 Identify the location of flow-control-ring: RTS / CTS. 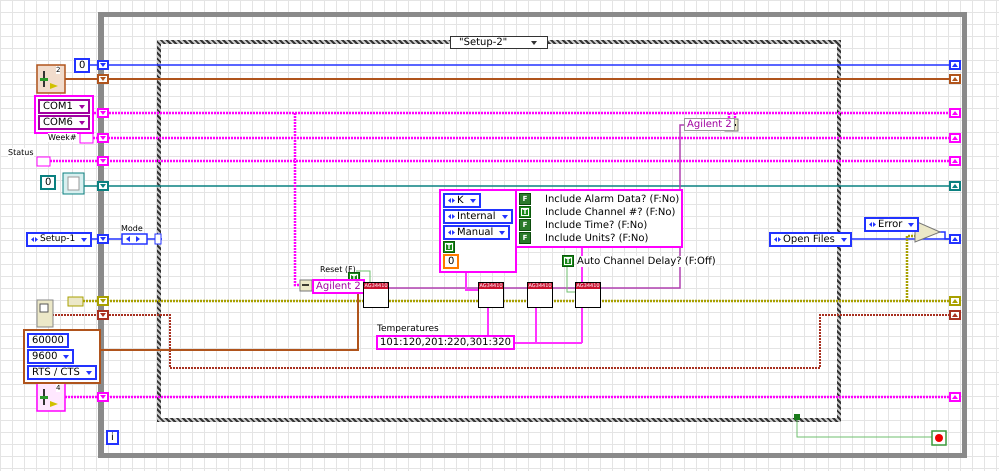
(62, 372).